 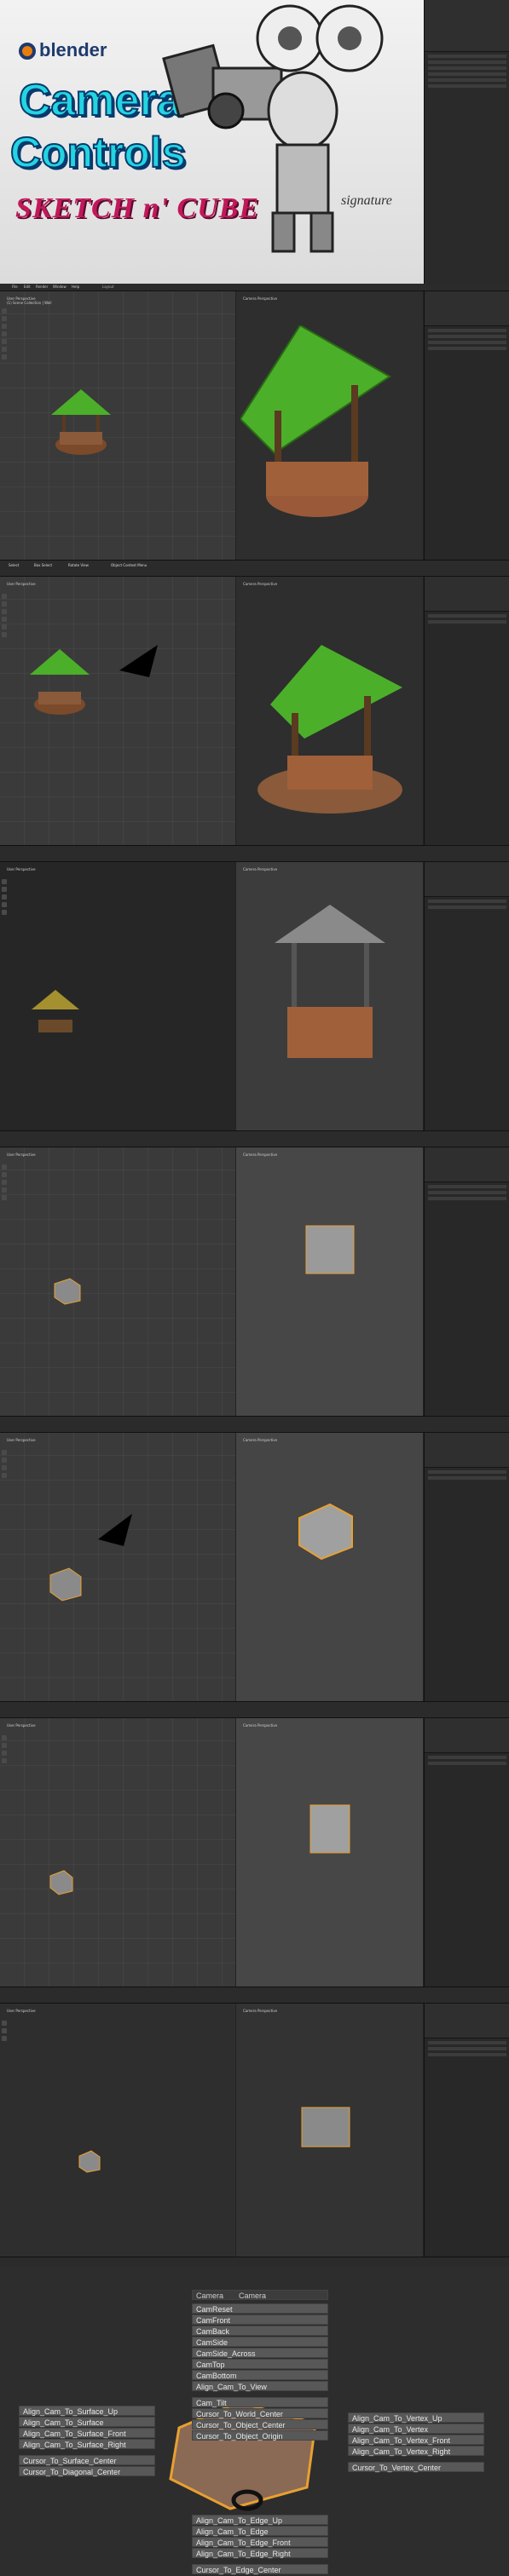 I want to click on menu-item-camtop: CamTop, so click(x=260, y=2364).